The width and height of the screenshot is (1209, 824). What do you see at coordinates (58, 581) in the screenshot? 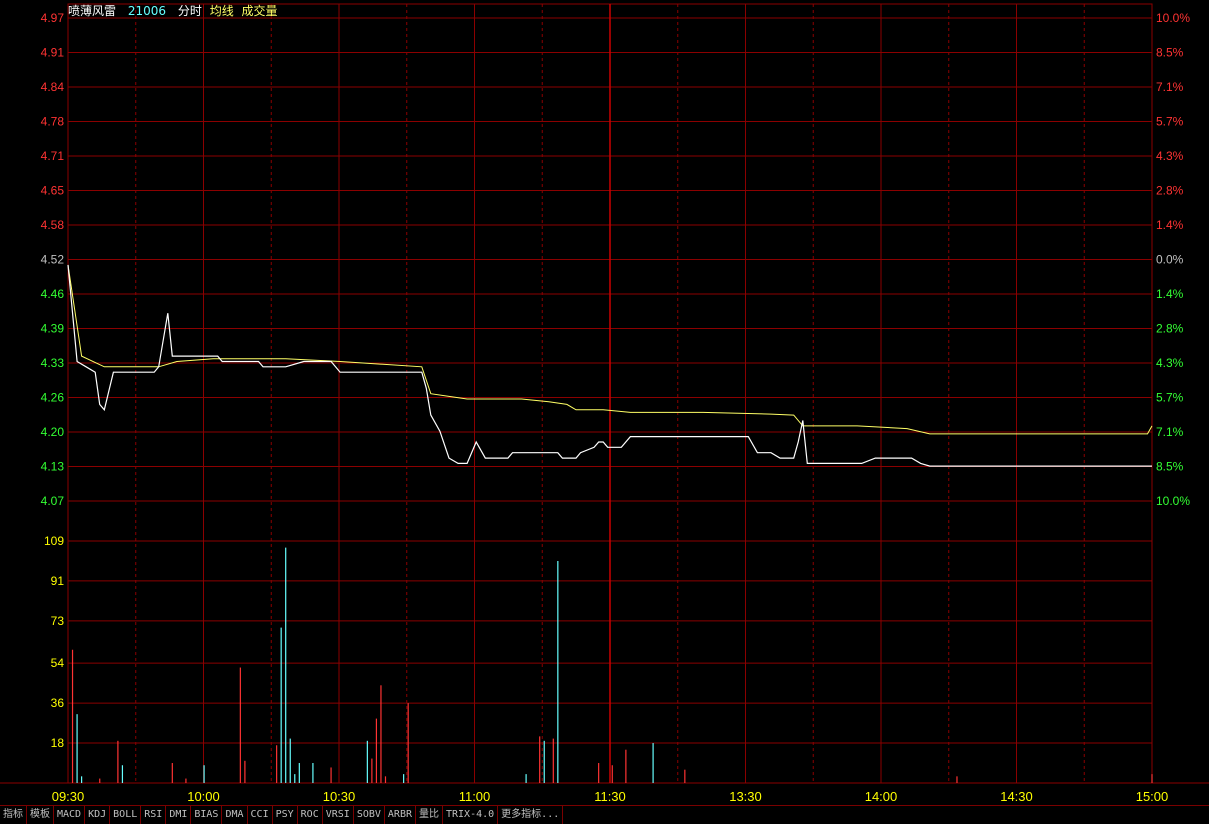
I see `volume-tick-label: 91` at bounding box center [58, 581].